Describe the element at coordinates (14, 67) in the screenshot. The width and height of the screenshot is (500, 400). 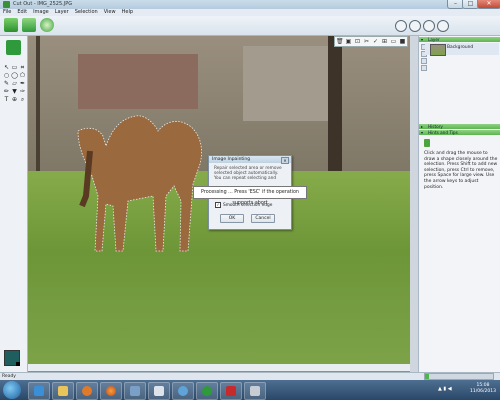
I see `rect-select-icon: ▭` at that location.